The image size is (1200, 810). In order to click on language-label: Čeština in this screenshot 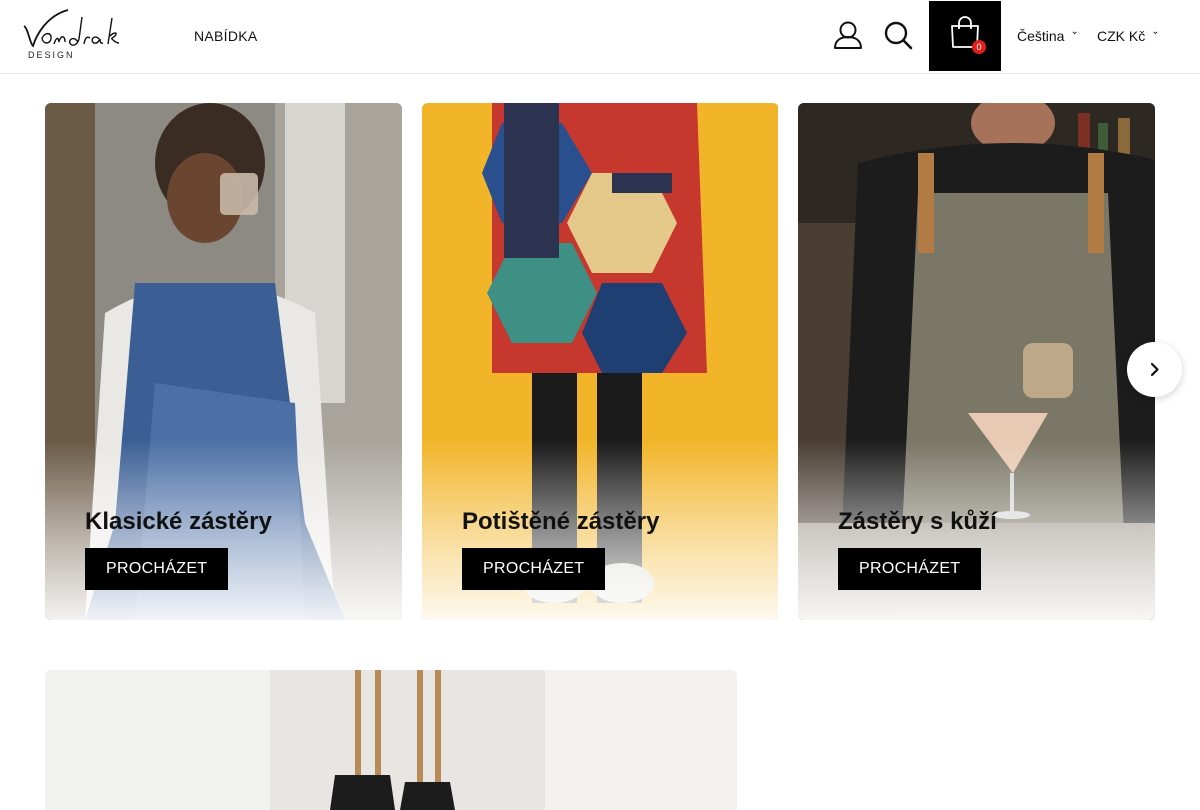, I will do `click(1041, 36)`.